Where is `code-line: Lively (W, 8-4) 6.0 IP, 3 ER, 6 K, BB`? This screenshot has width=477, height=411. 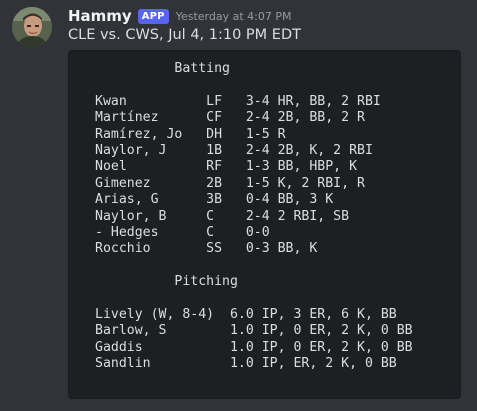
code-line: Lively (W, 8-4) 6.0 IP, 3 ER, 6 K, BB is located at coordinates (246, 314).